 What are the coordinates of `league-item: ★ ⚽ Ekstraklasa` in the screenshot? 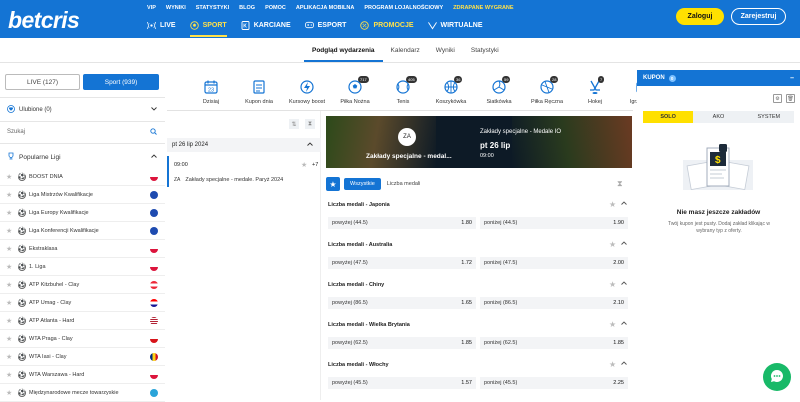 It's located at (82, 249).